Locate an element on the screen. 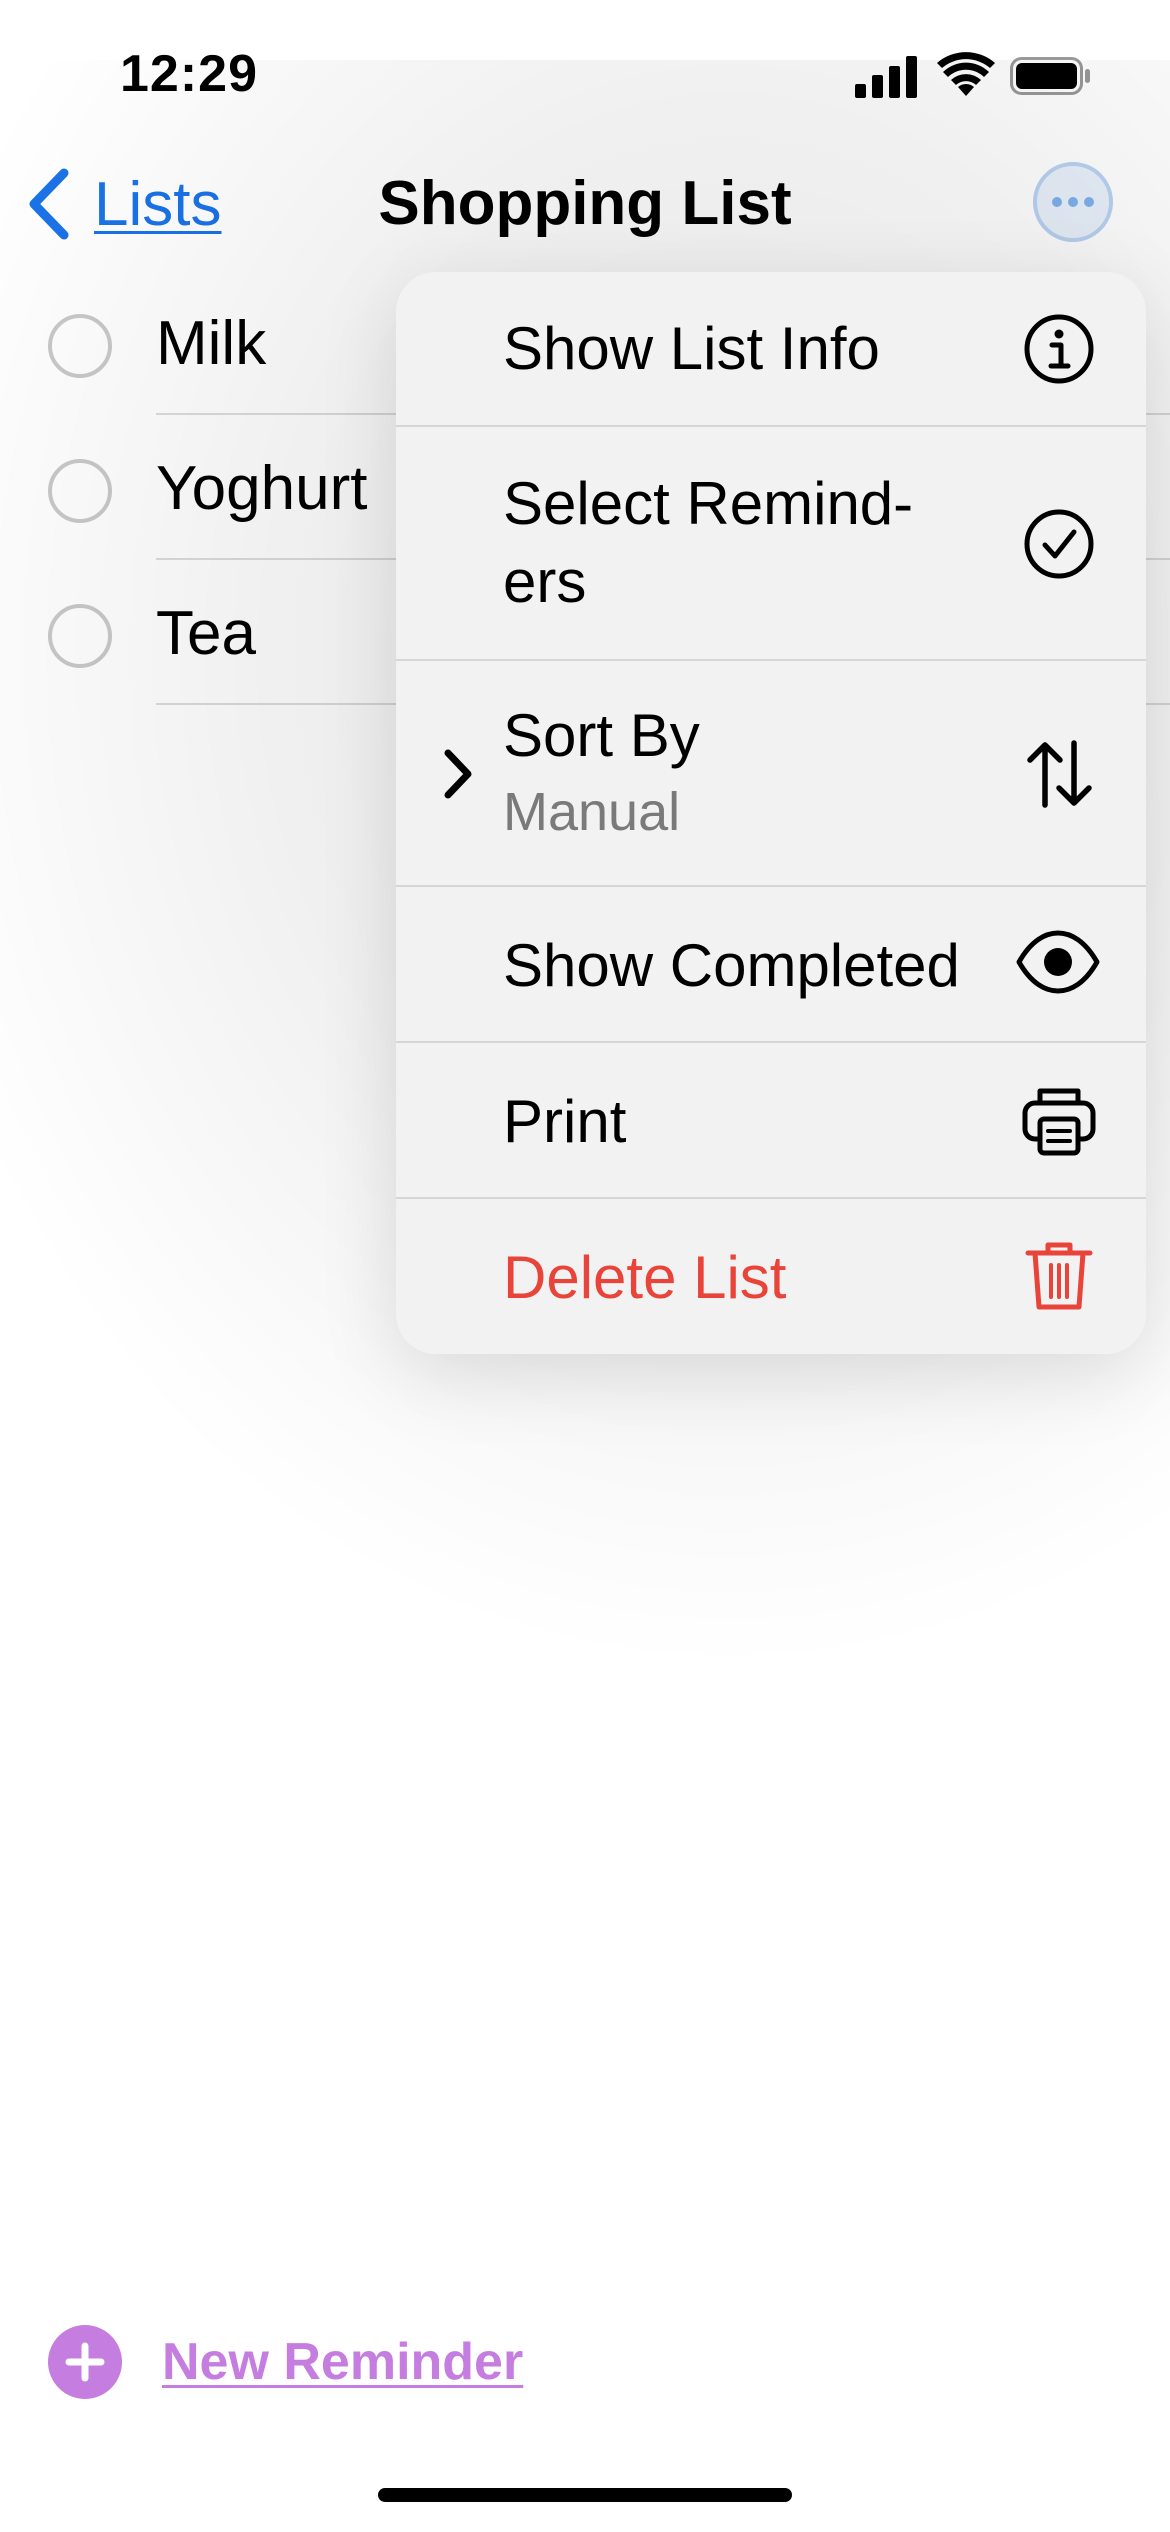 This screenshot has height=2532, width=1170. menu-item-print: Print is located at coordinates (771, 1121).